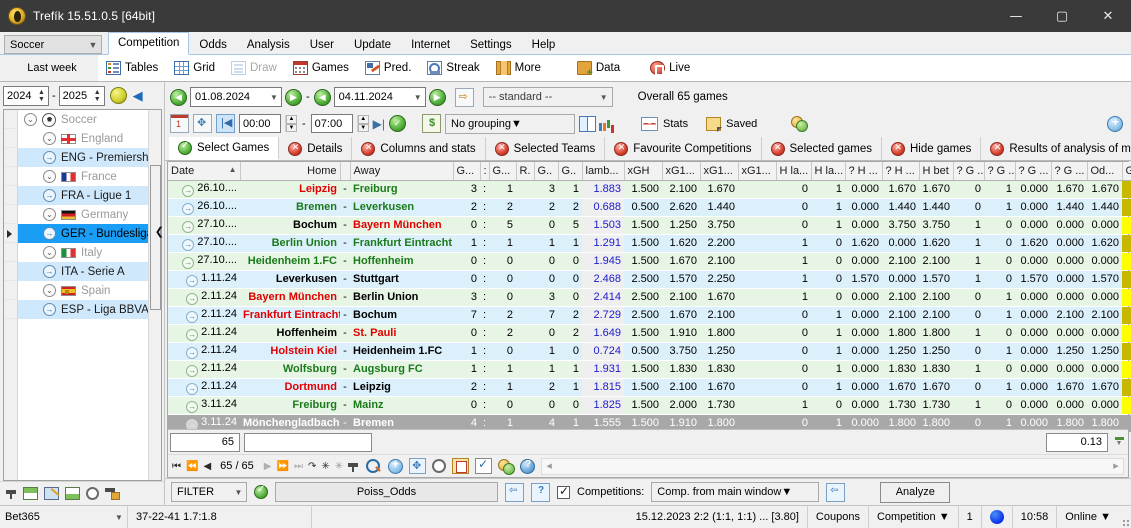  What do you see at coordinates (72, 493) in the screenshot?
I see `green-bottom-icon` at bounding box center [72, 493].